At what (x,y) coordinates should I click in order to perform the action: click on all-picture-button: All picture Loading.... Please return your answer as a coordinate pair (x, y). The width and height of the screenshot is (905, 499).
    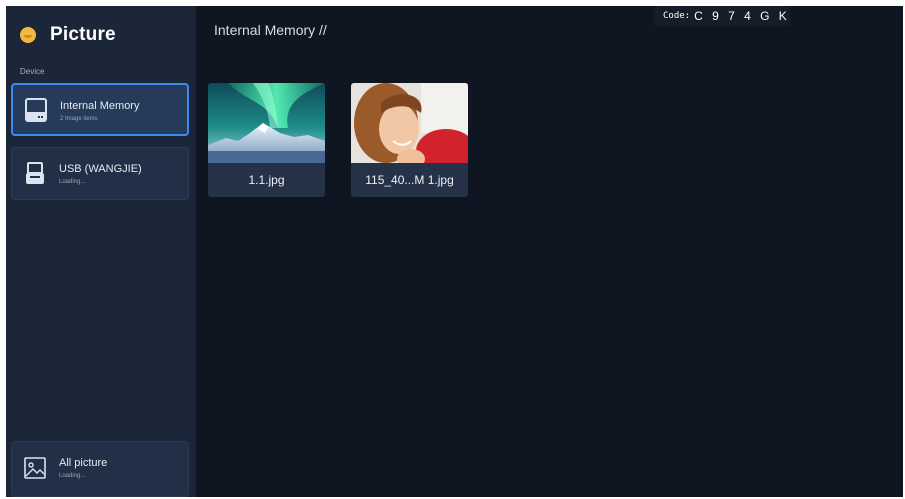
    Looking at the image, I should click on (100, 469).